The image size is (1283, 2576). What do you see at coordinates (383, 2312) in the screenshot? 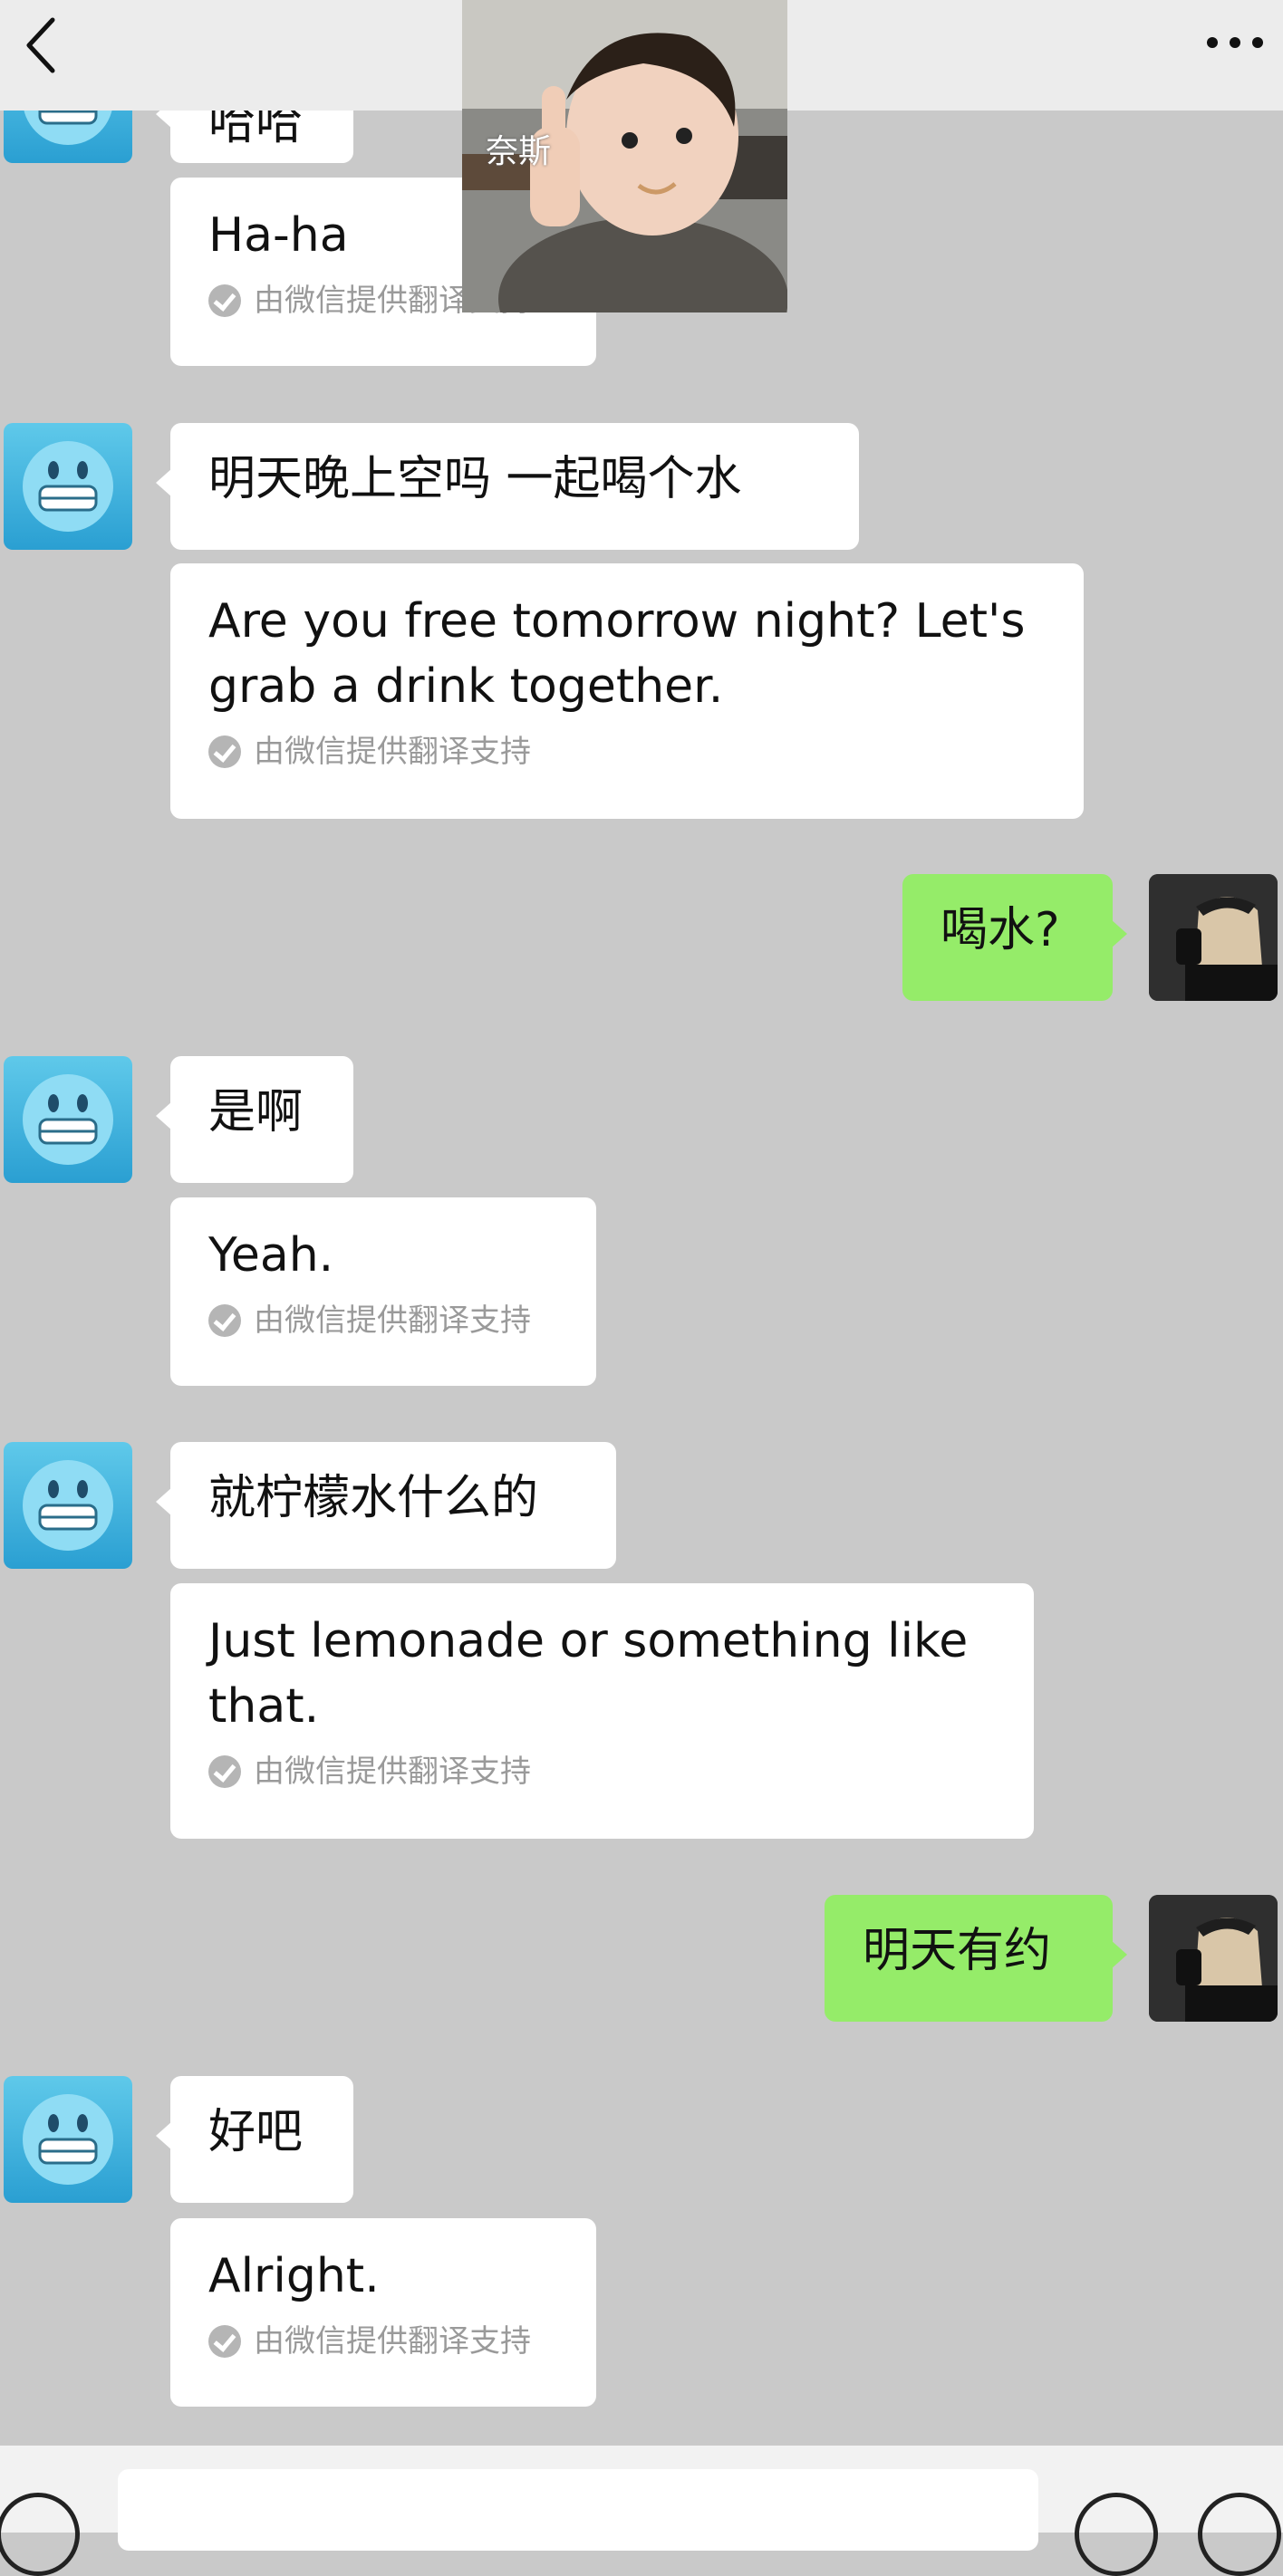
I see `translation-bubble: Alright. 由微信提供翻译支持` at bounding box center [383, 2312].